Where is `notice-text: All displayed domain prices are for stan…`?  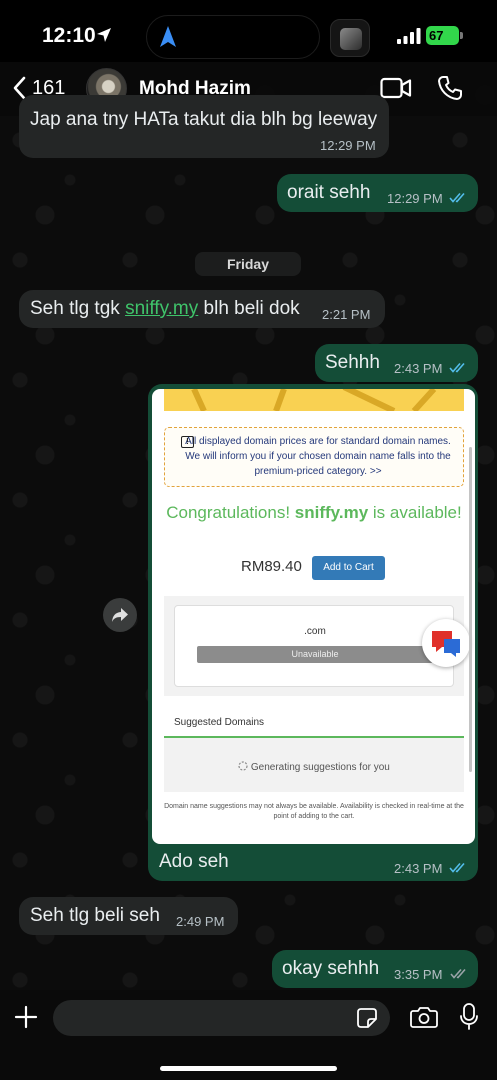 notice-text: All displayed domain prices are for stan… is located at coordinates (318, 456).